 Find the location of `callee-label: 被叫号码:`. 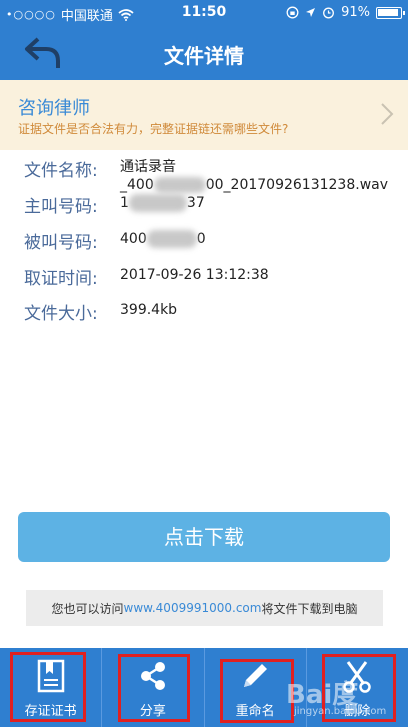

callee-label: 被叫号码: is located at coordinates (61, 243).